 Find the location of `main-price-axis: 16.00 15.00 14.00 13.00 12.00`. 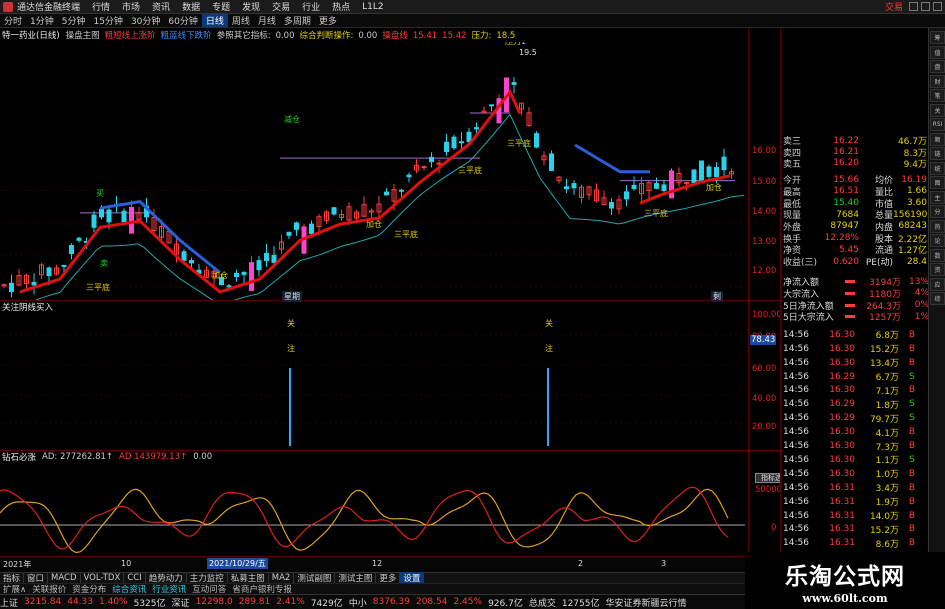

main-price-axis: 16.00 15.00 14.00 13.00 12.00 is located at coordinates (764, 164).